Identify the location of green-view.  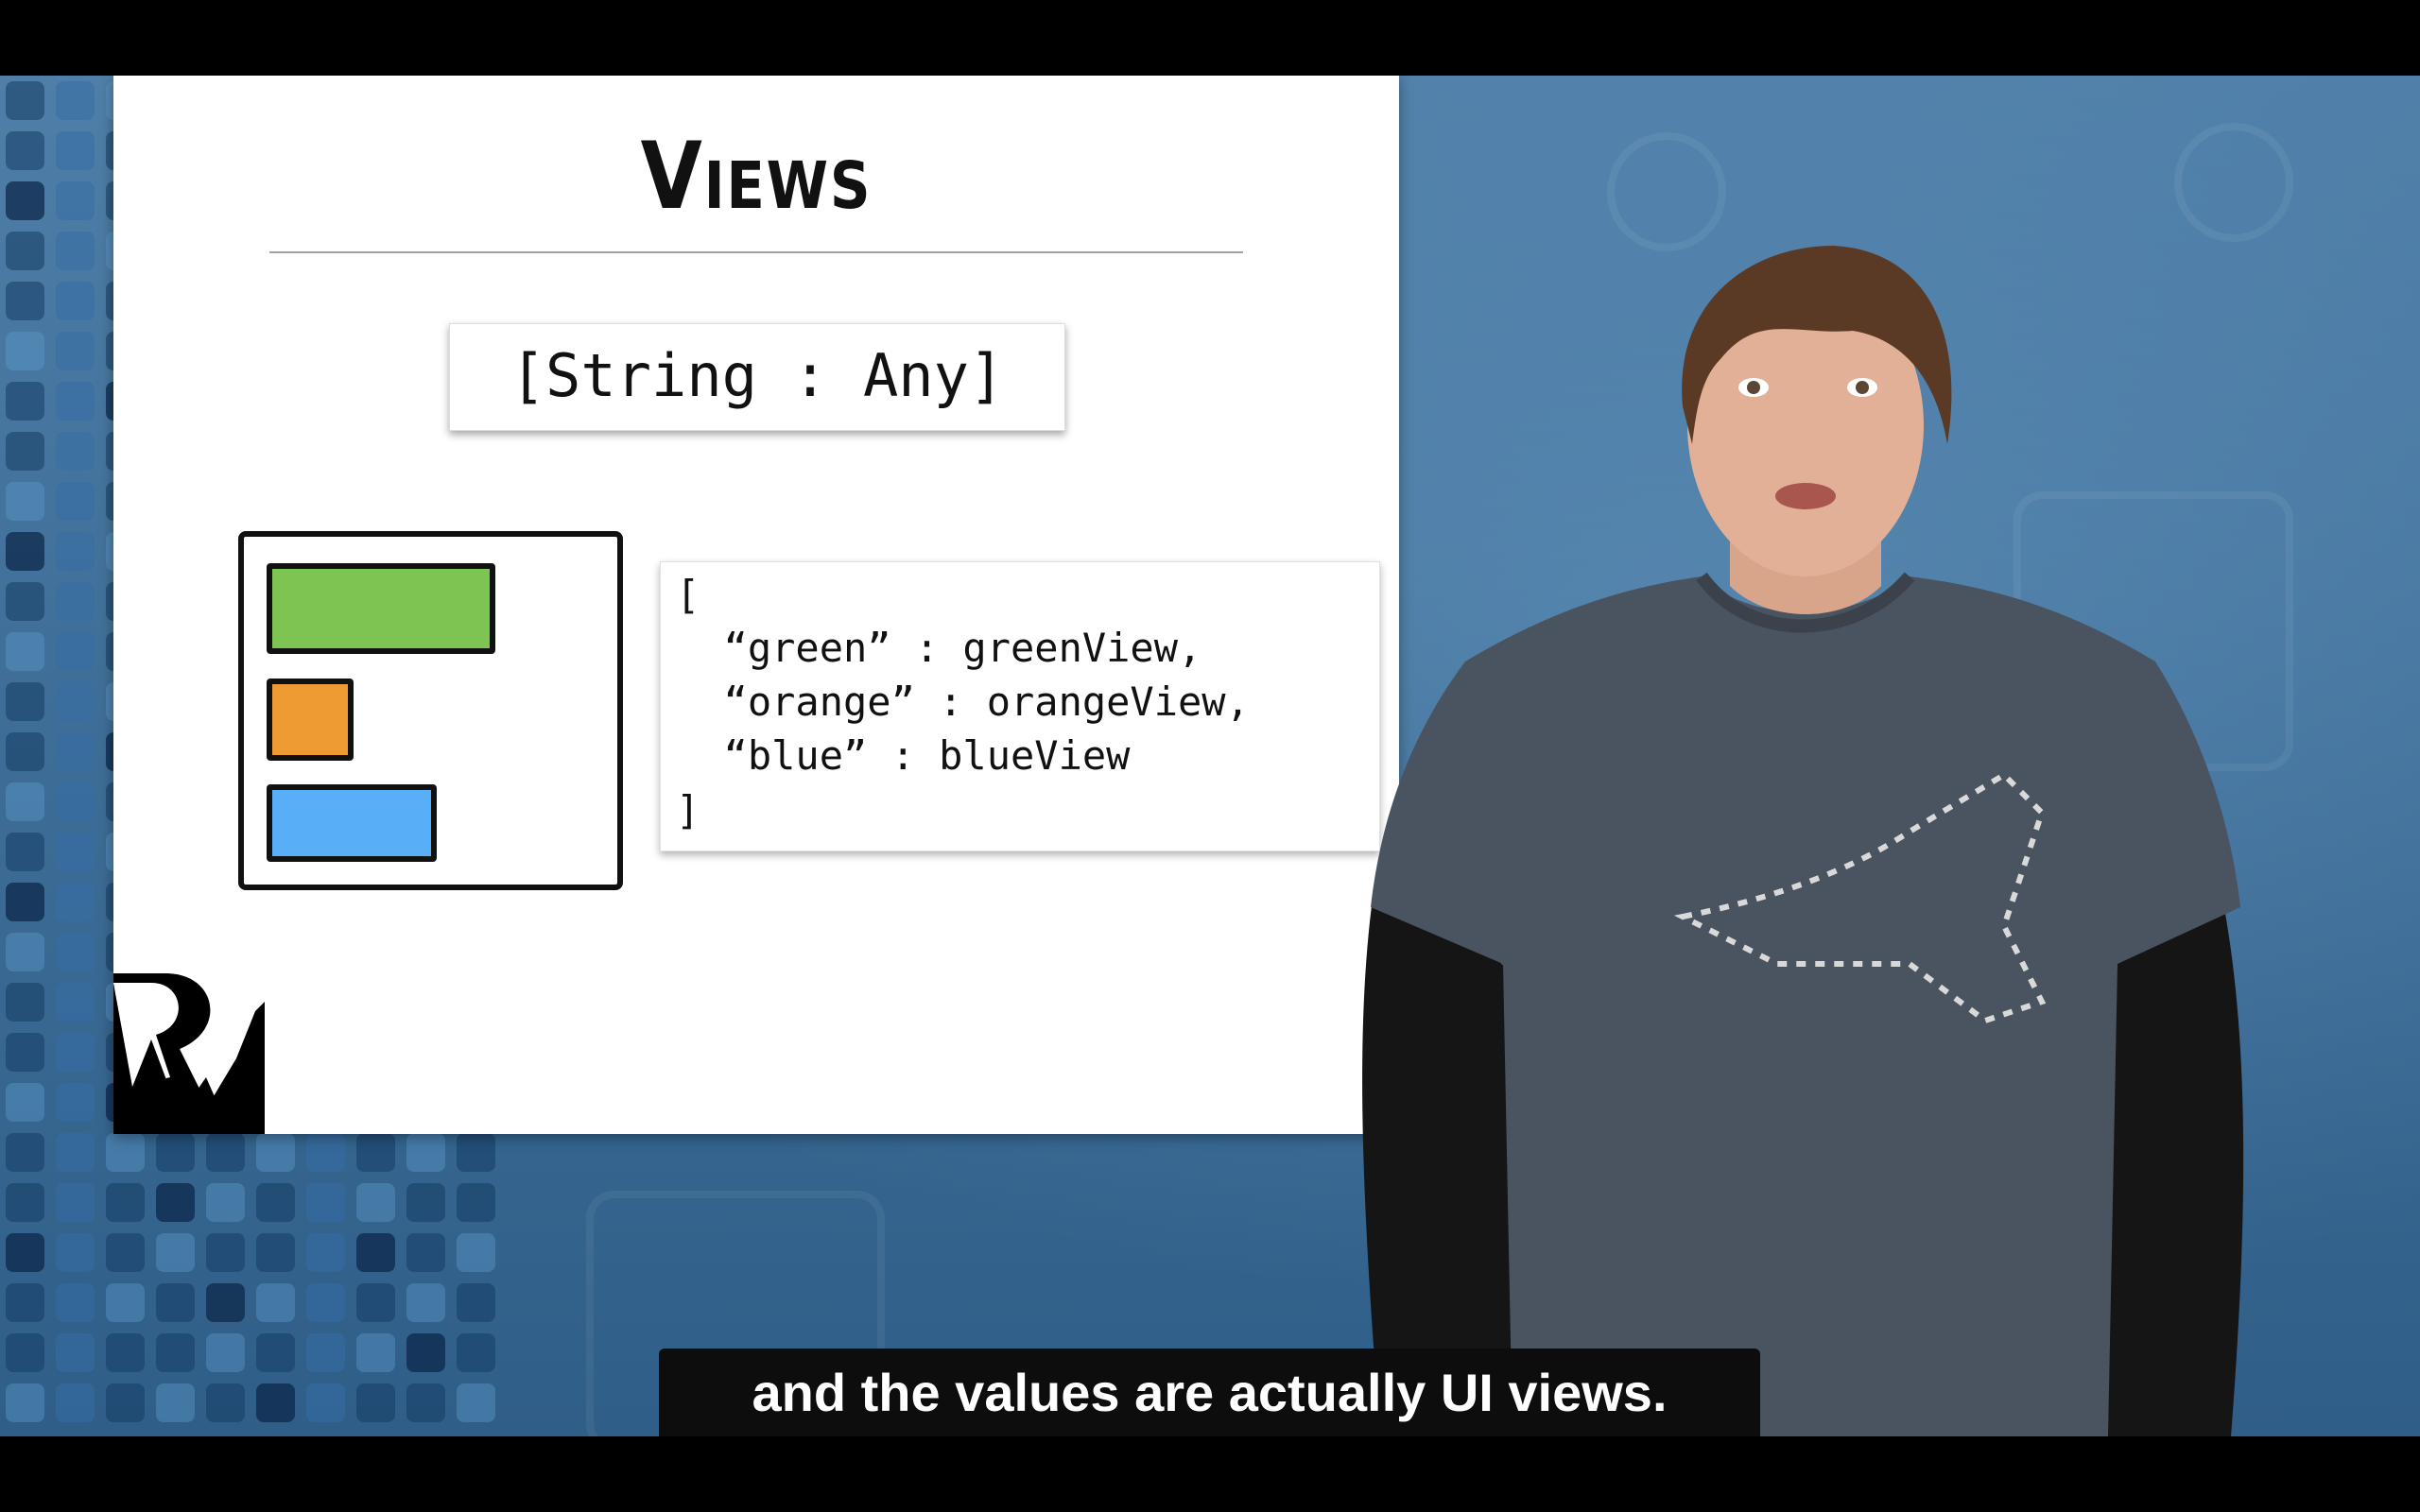
(381, 608).